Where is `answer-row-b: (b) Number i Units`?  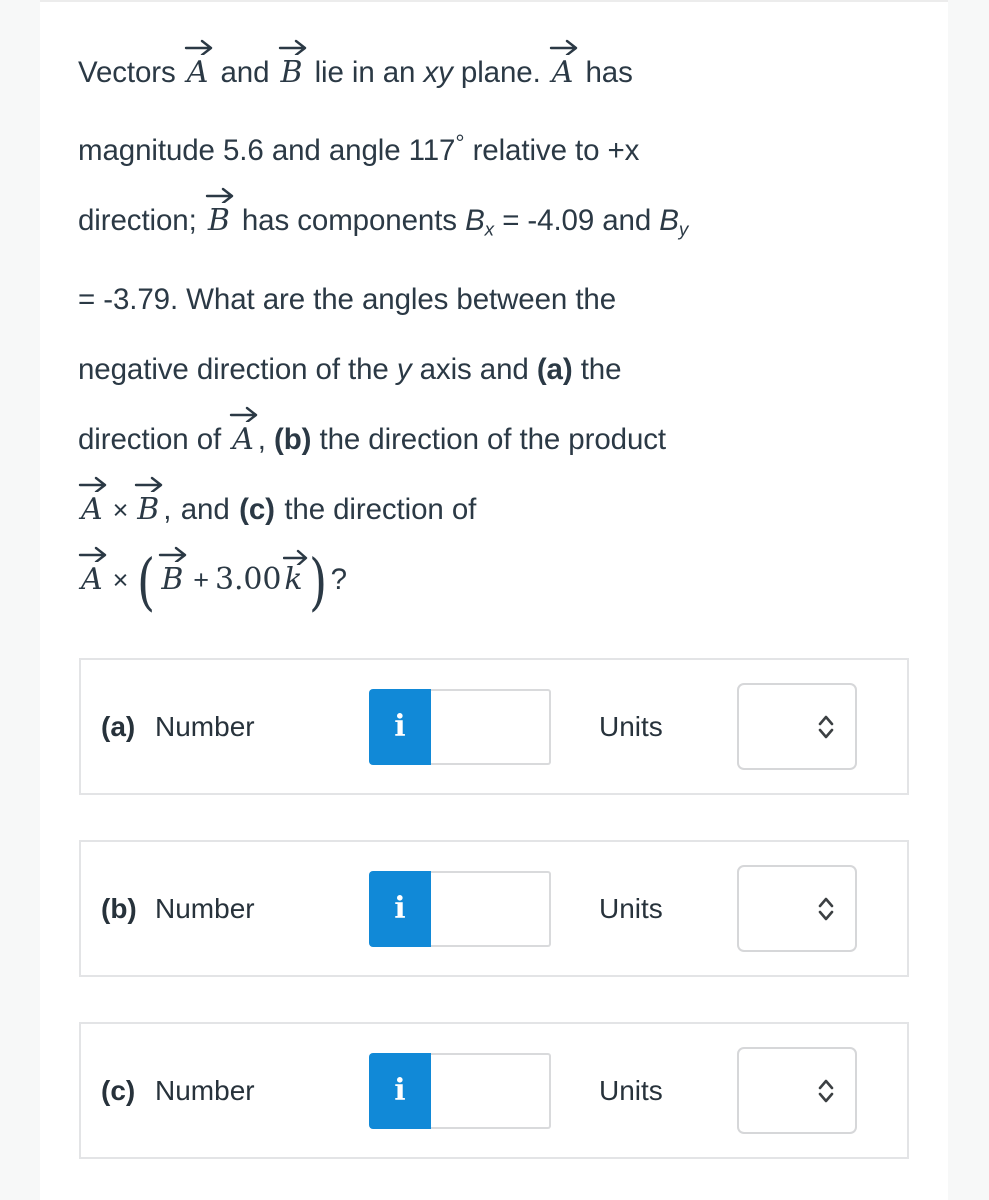
answer-row-b: (b) Number i Units is located at coordinates (494, 908).